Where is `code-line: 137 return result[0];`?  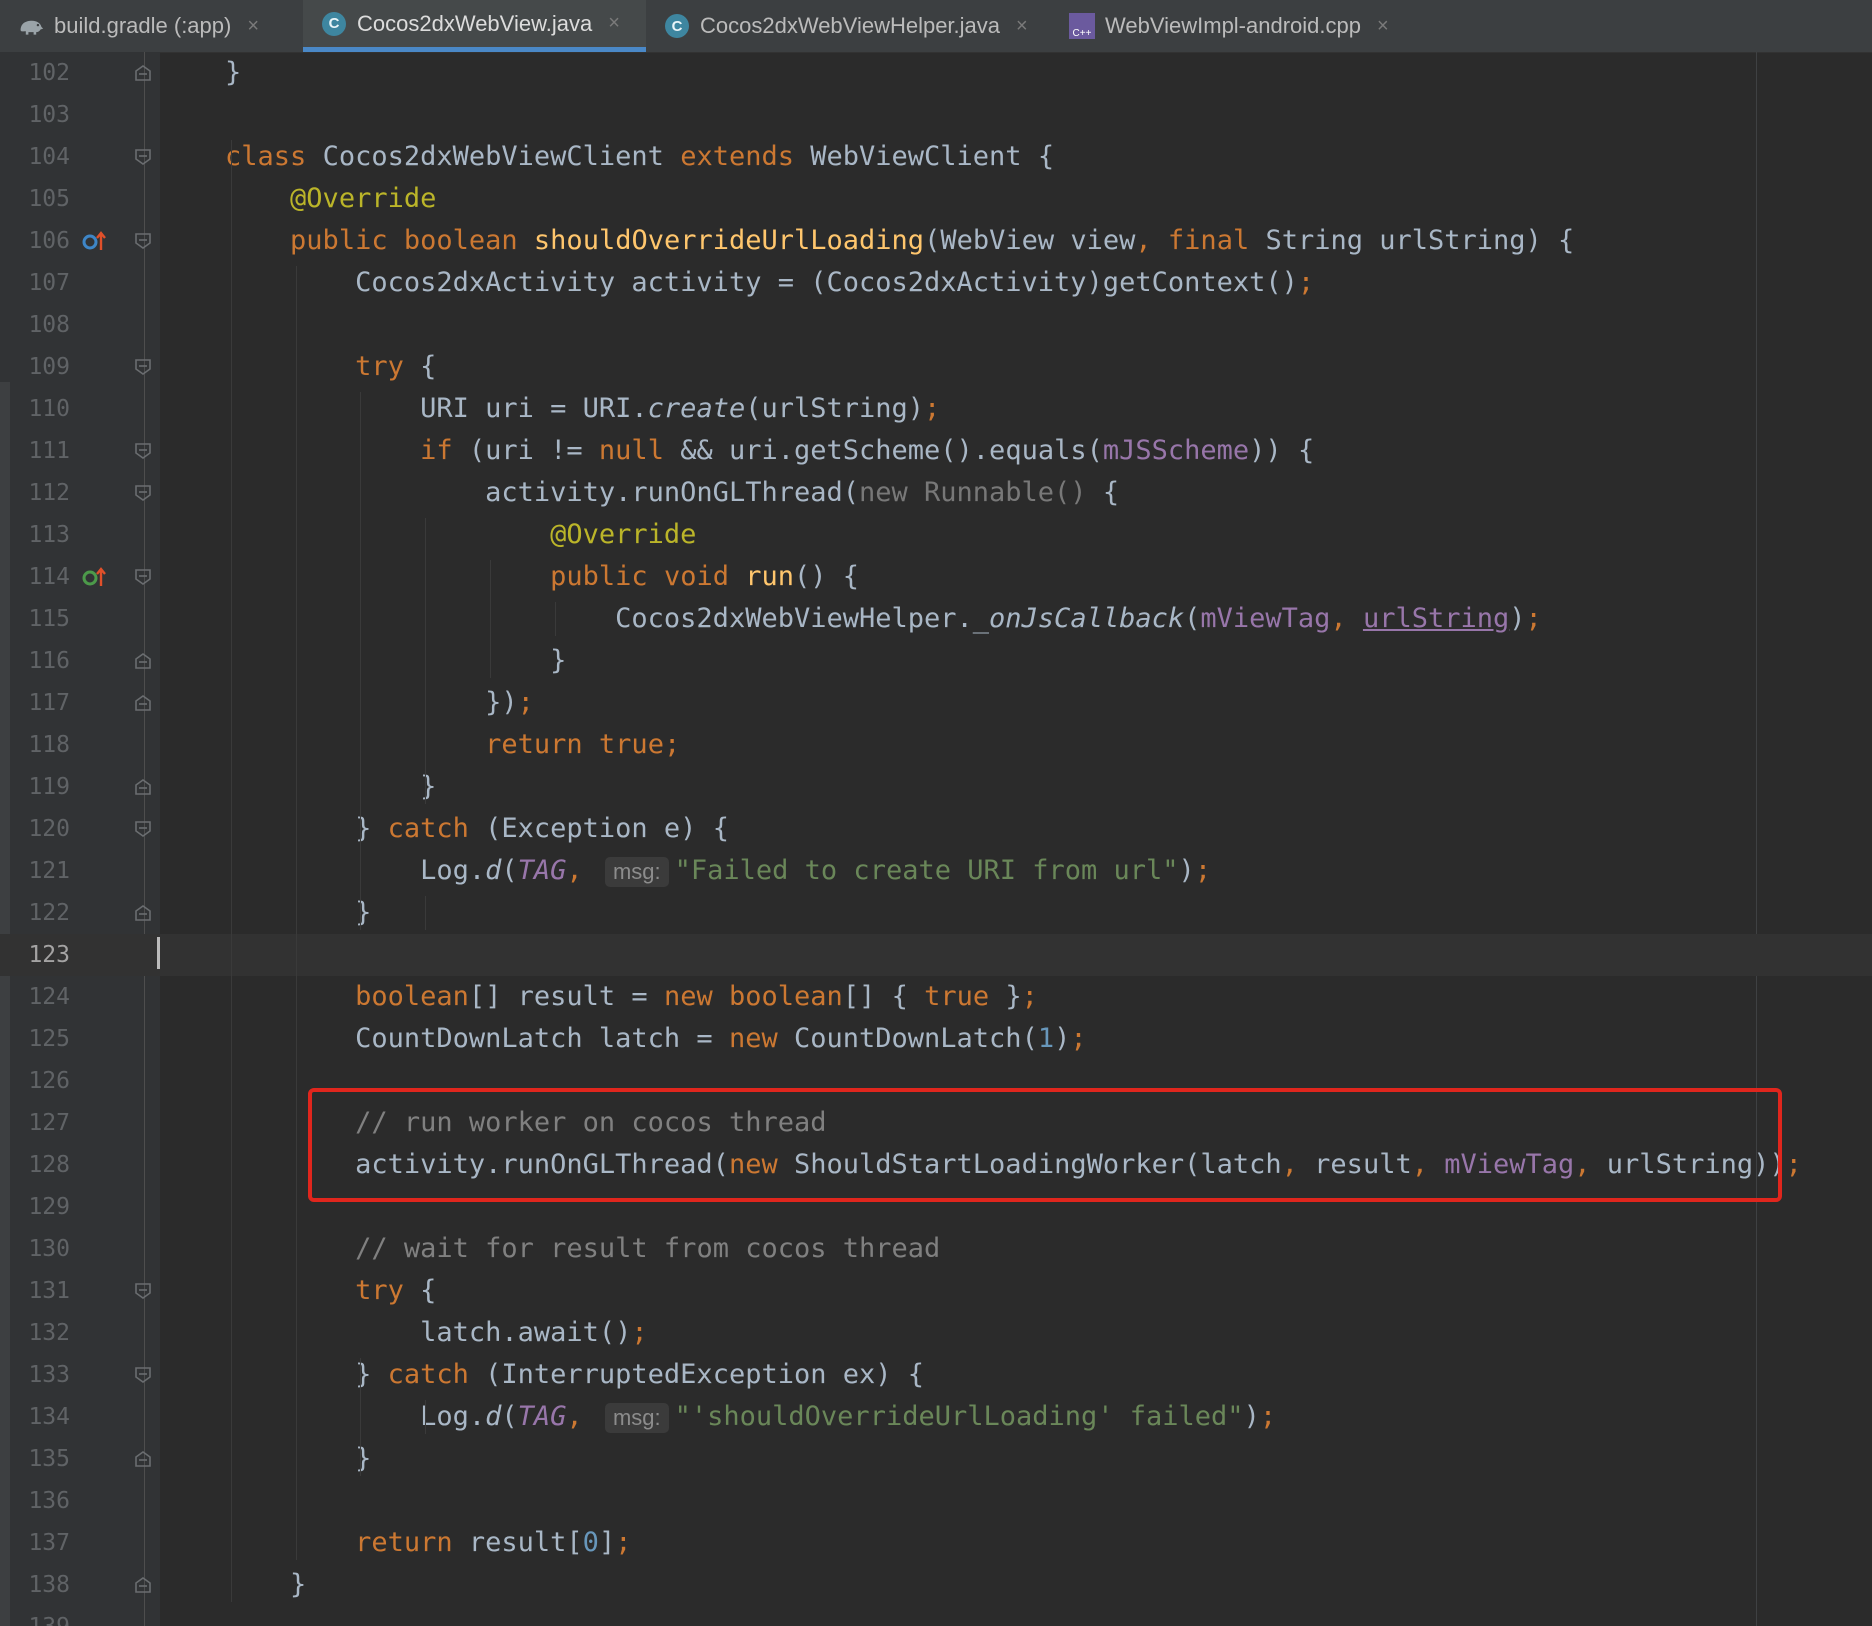
code-line: 137 return result[0]; is located at coordinates (936, 1543).